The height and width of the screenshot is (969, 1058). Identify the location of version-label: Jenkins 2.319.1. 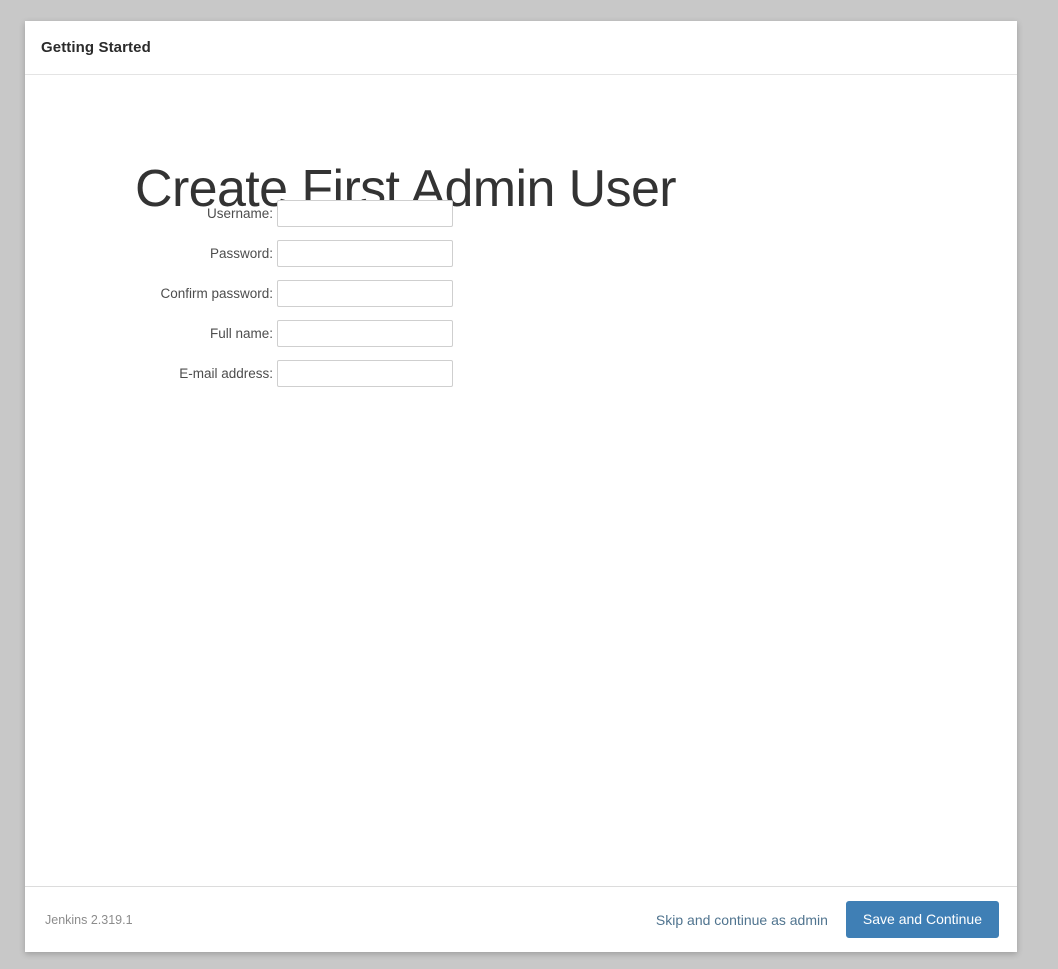
(89, 919).